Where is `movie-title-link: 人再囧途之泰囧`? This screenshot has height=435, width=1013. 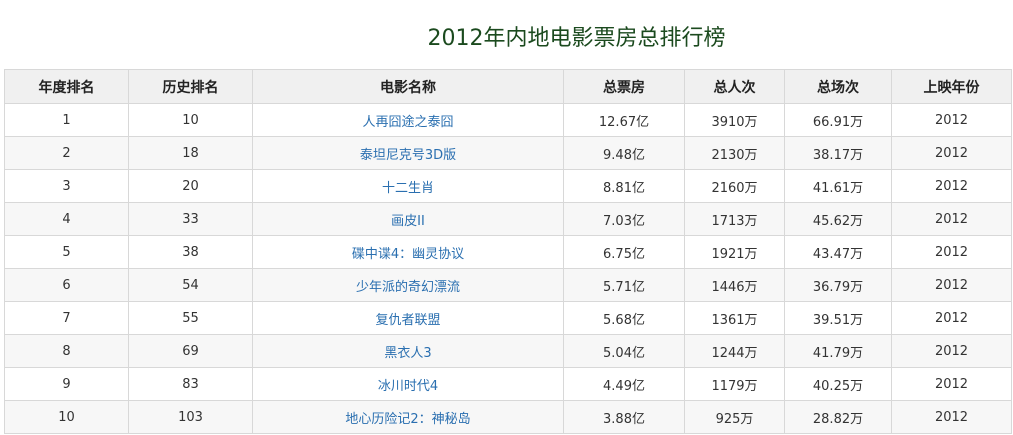 movie-title-link: 人再囧途之泰囧 is located at coordinates (407, 122).